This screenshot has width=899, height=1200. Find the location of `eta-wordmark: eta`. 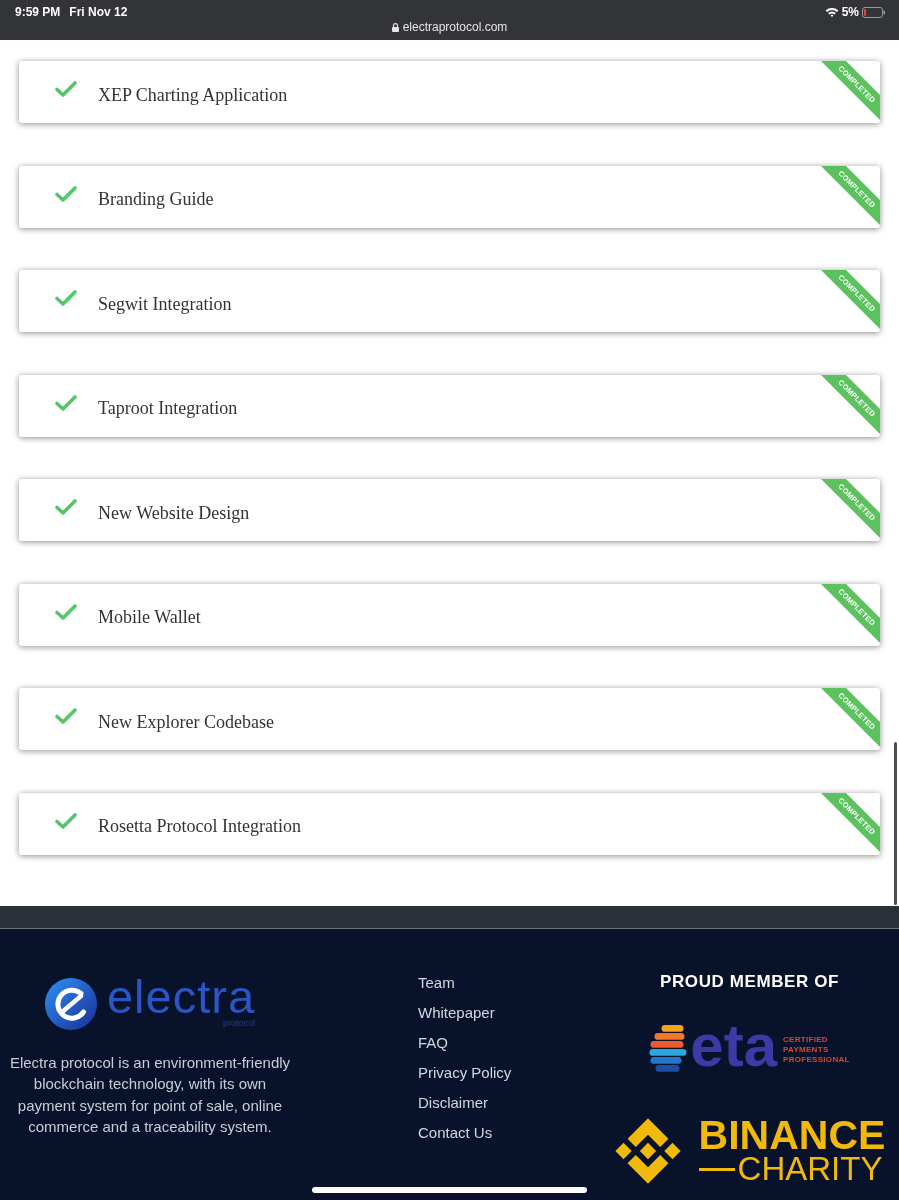

eta-wordmark: eta is located at coordinates (733, 1045).